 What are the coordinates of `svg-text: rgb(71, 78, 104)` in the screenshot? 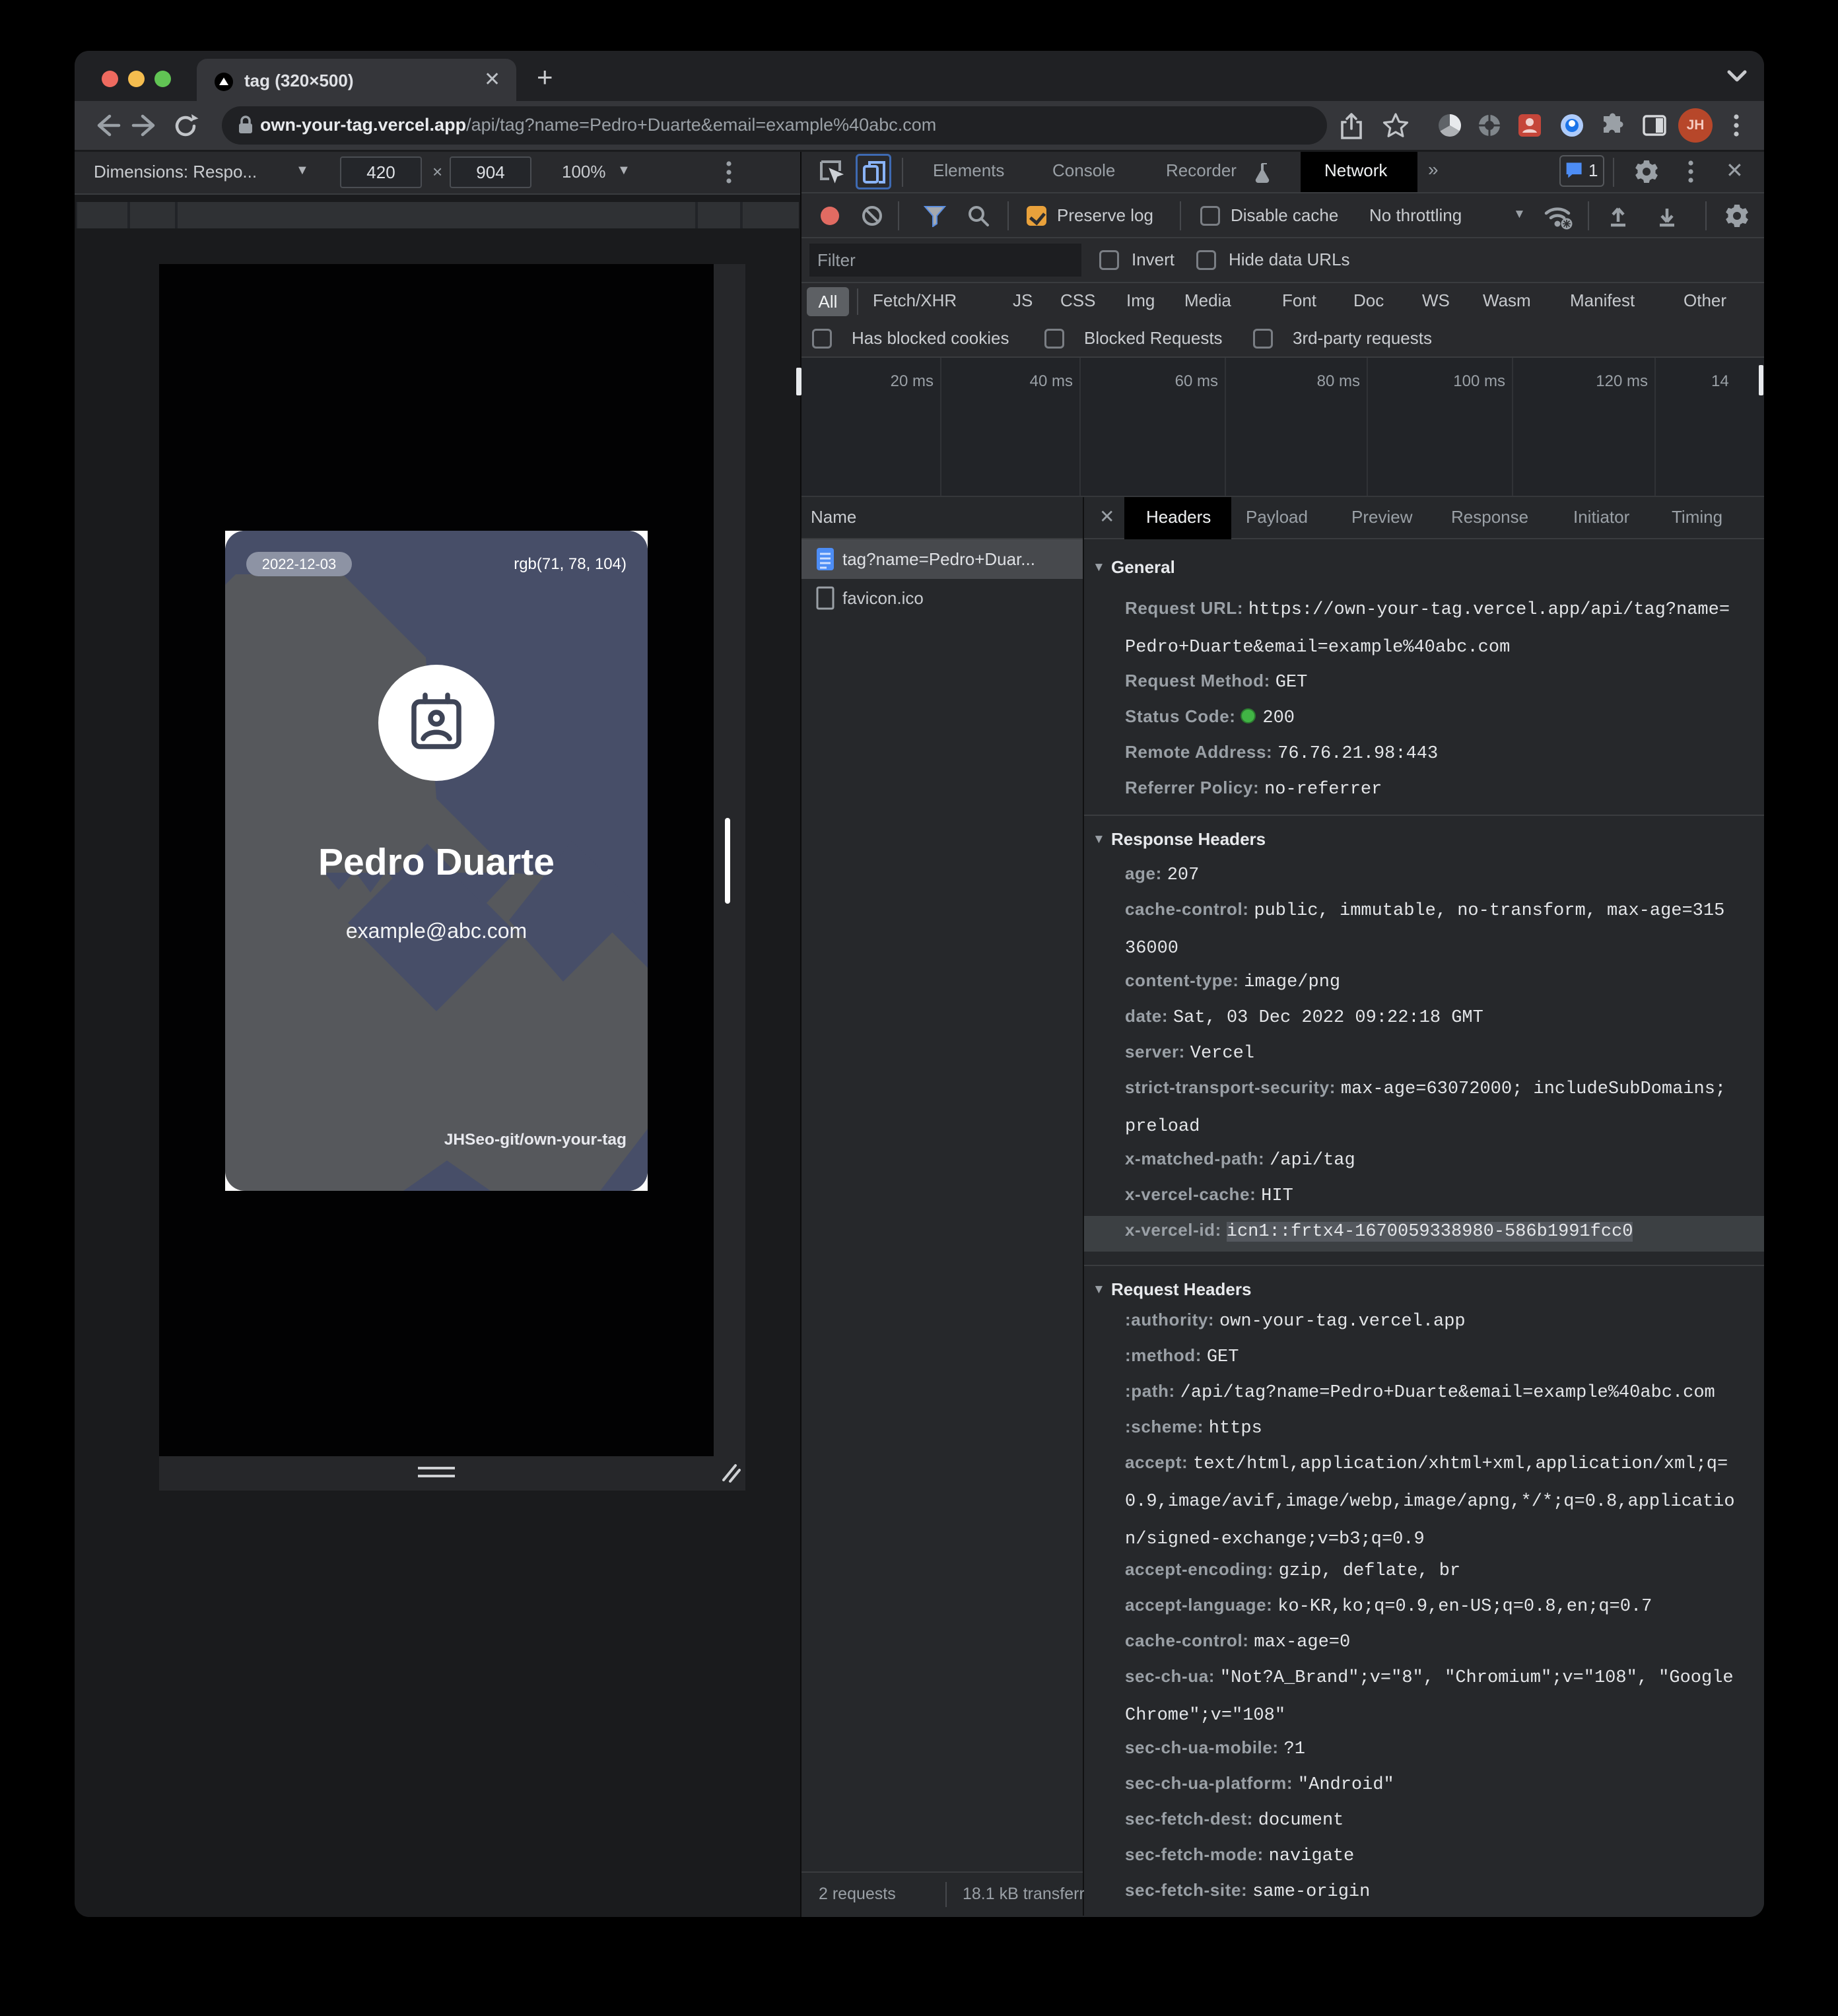 It's located at (571, 564).